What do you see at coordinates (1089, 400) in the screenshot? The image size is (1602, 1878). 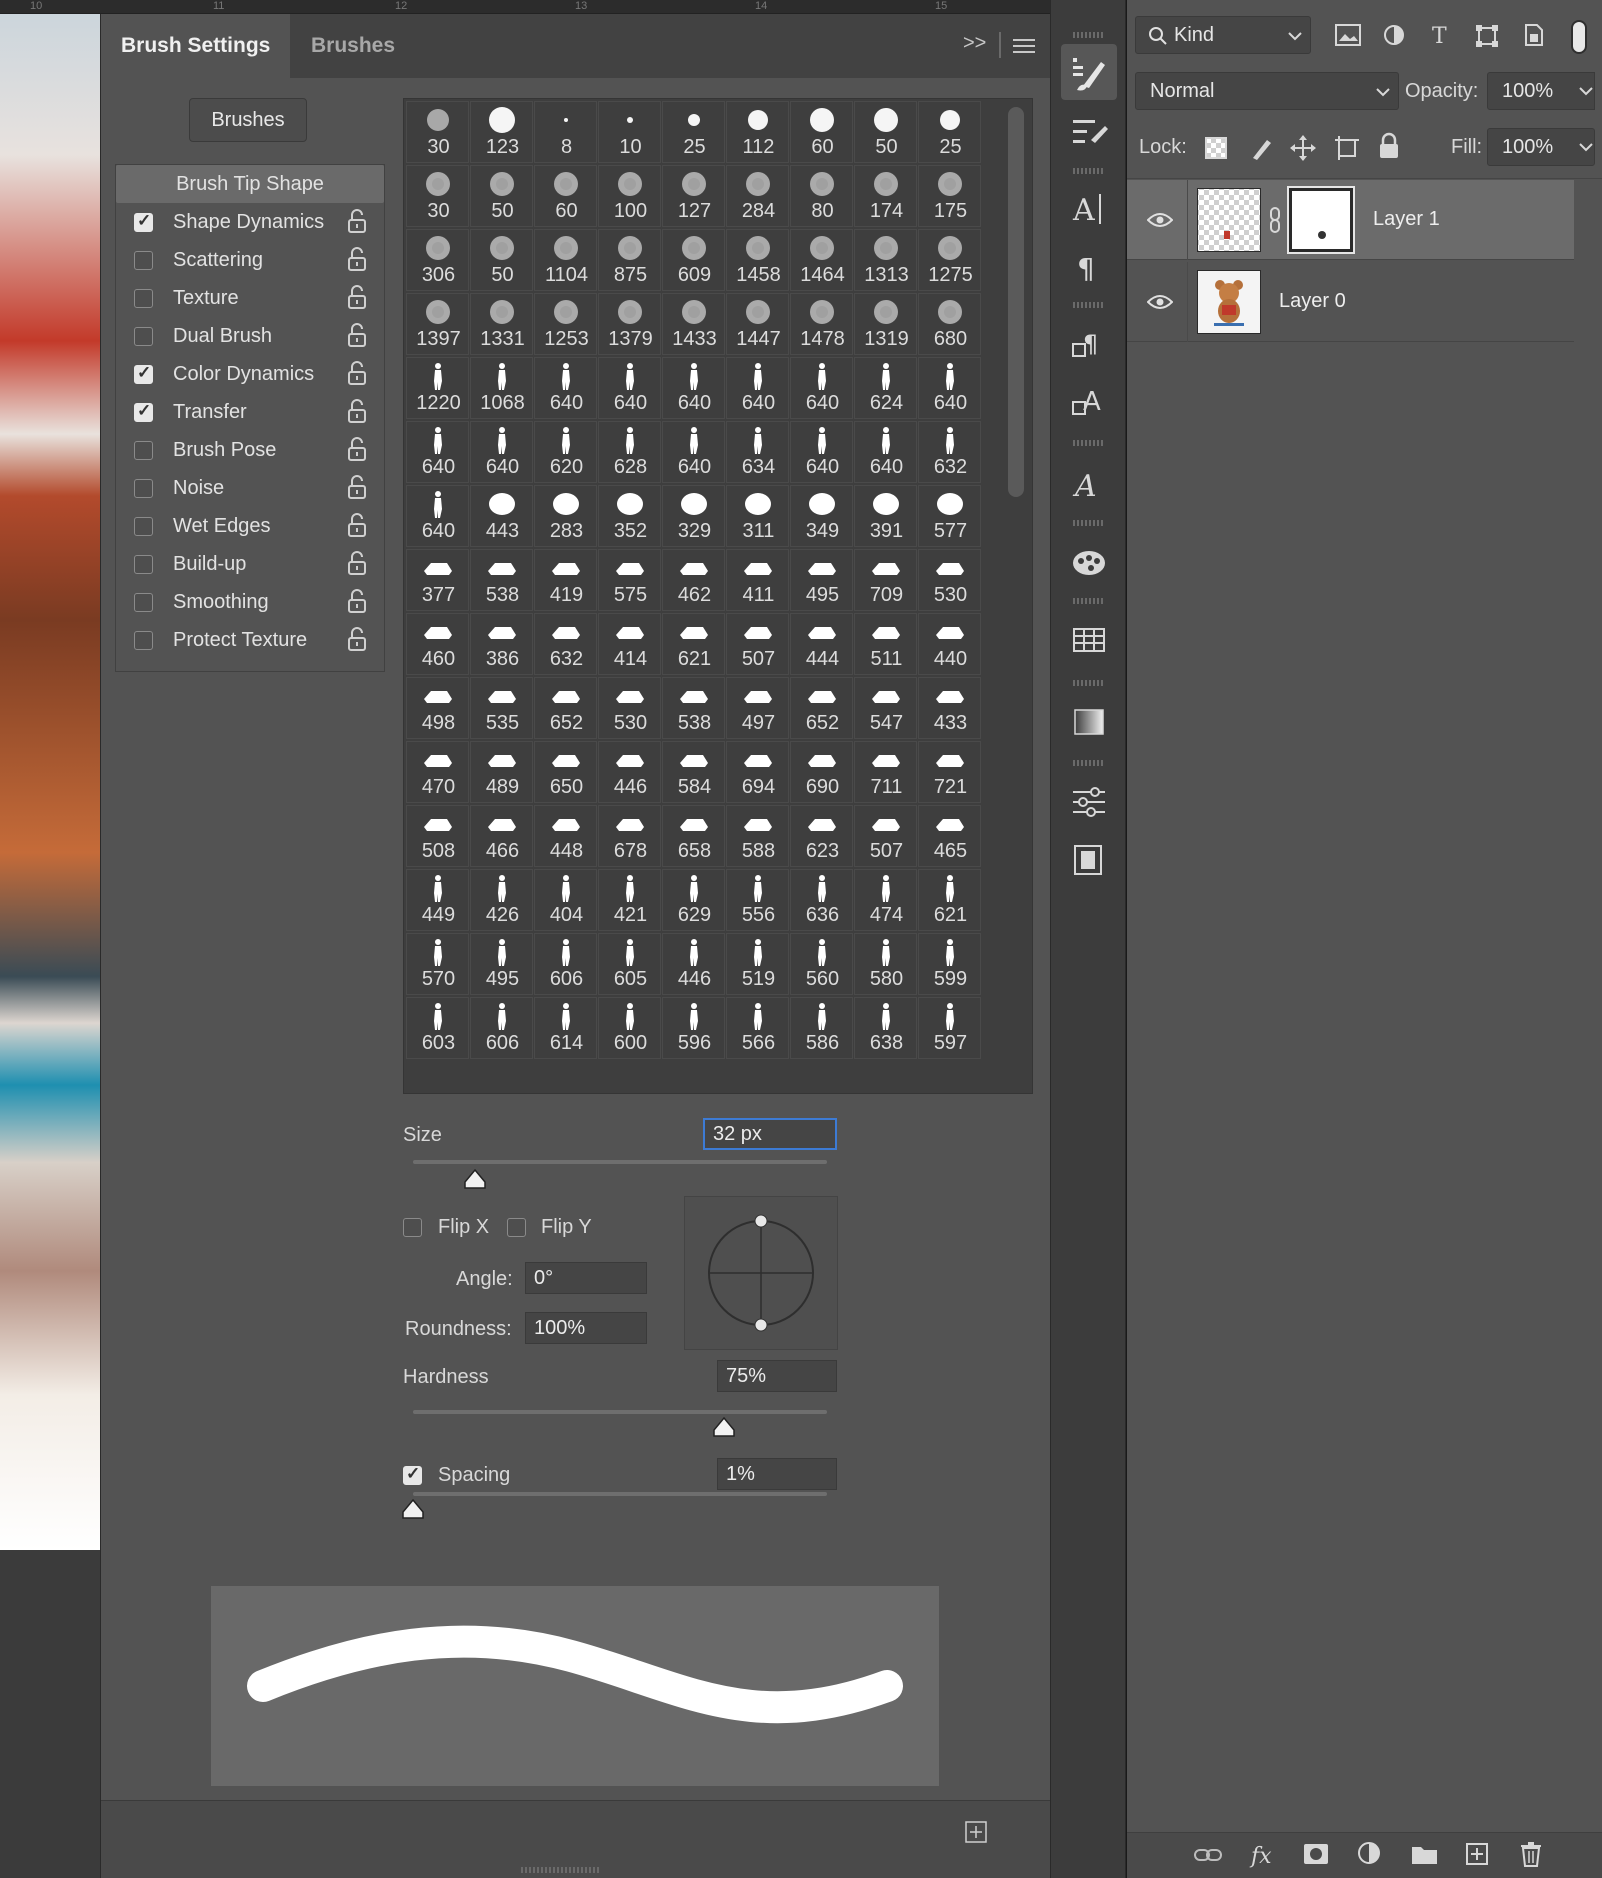 I see `character-styles-icon: A` at bounding box center [1089, 400].